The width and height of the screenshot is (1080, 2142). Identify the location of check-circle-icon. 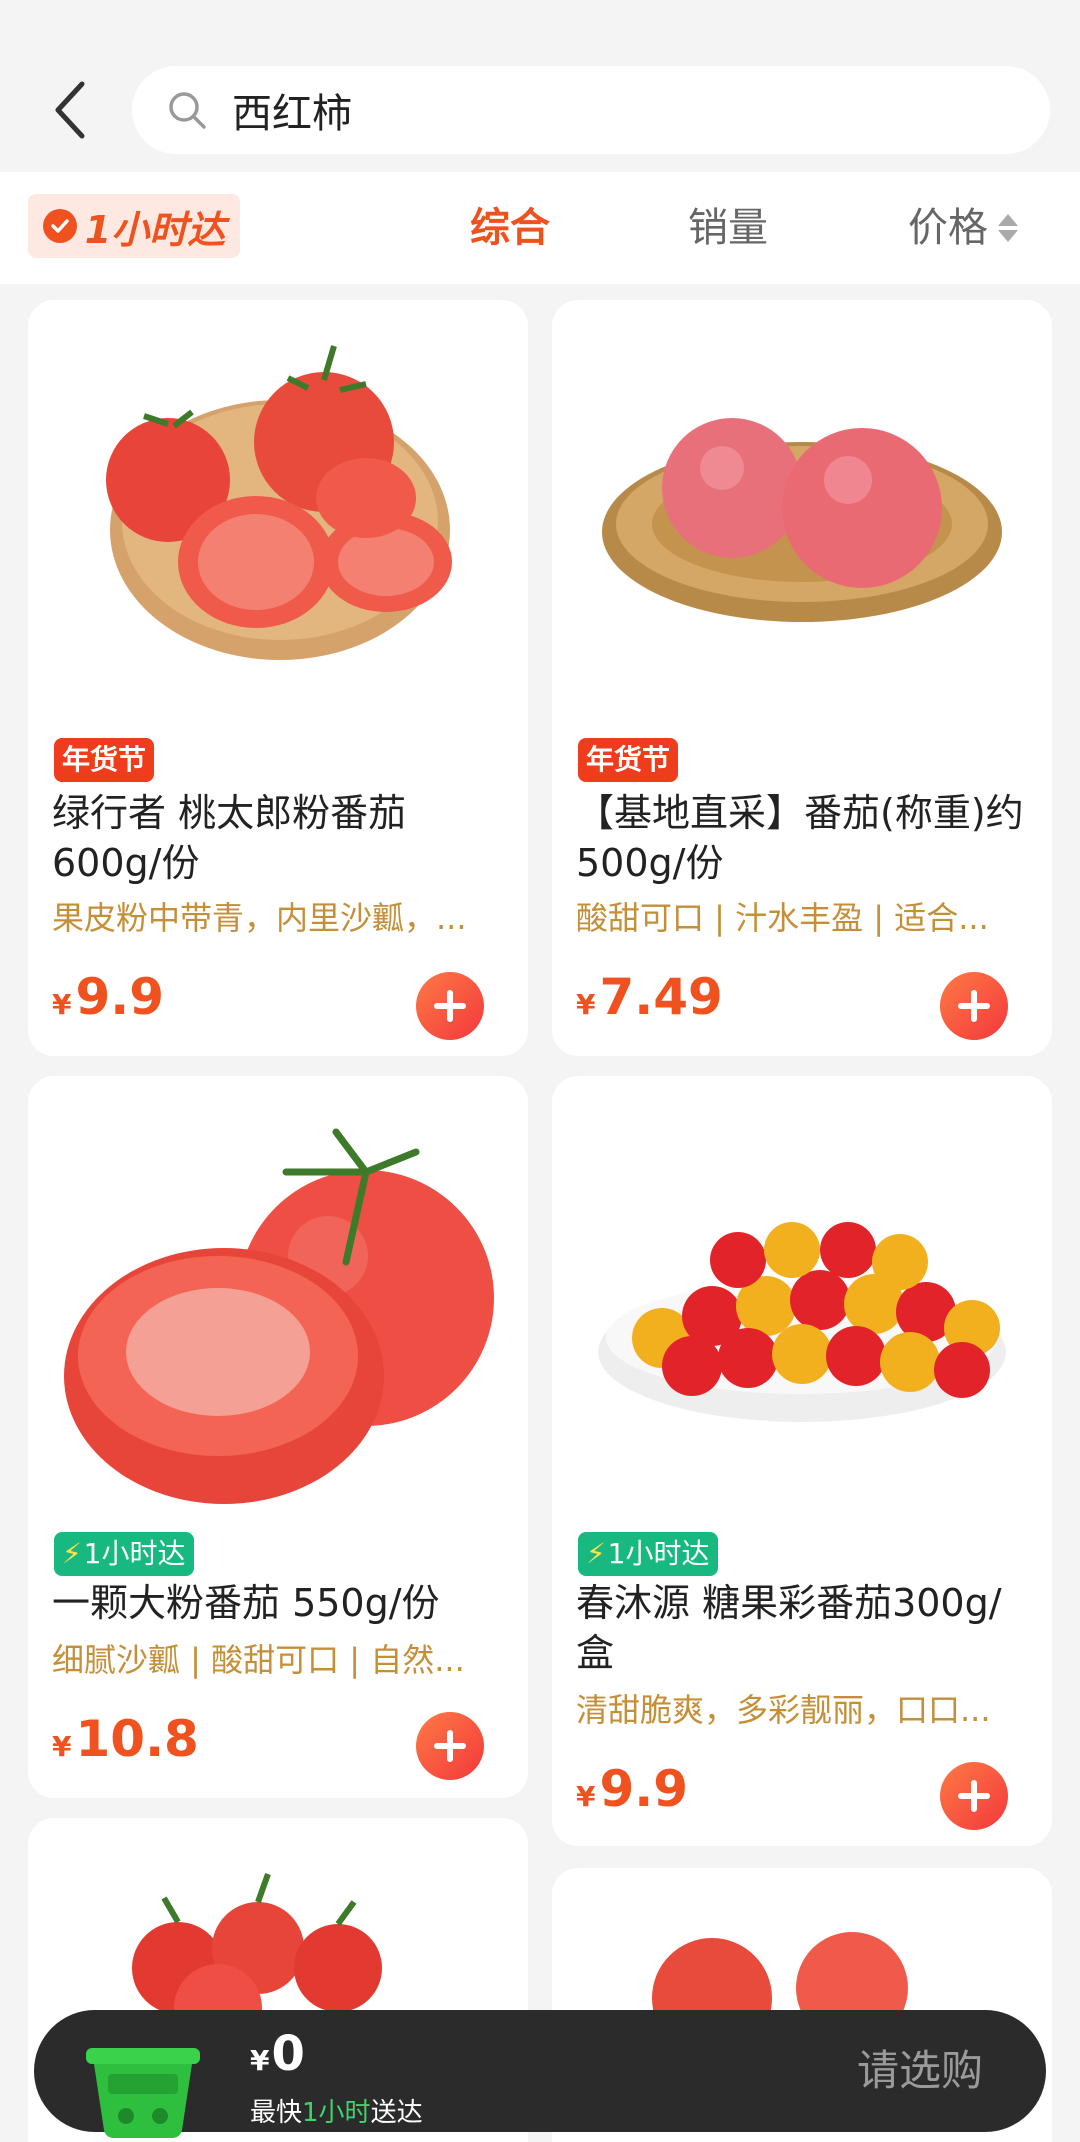
(59, 226).